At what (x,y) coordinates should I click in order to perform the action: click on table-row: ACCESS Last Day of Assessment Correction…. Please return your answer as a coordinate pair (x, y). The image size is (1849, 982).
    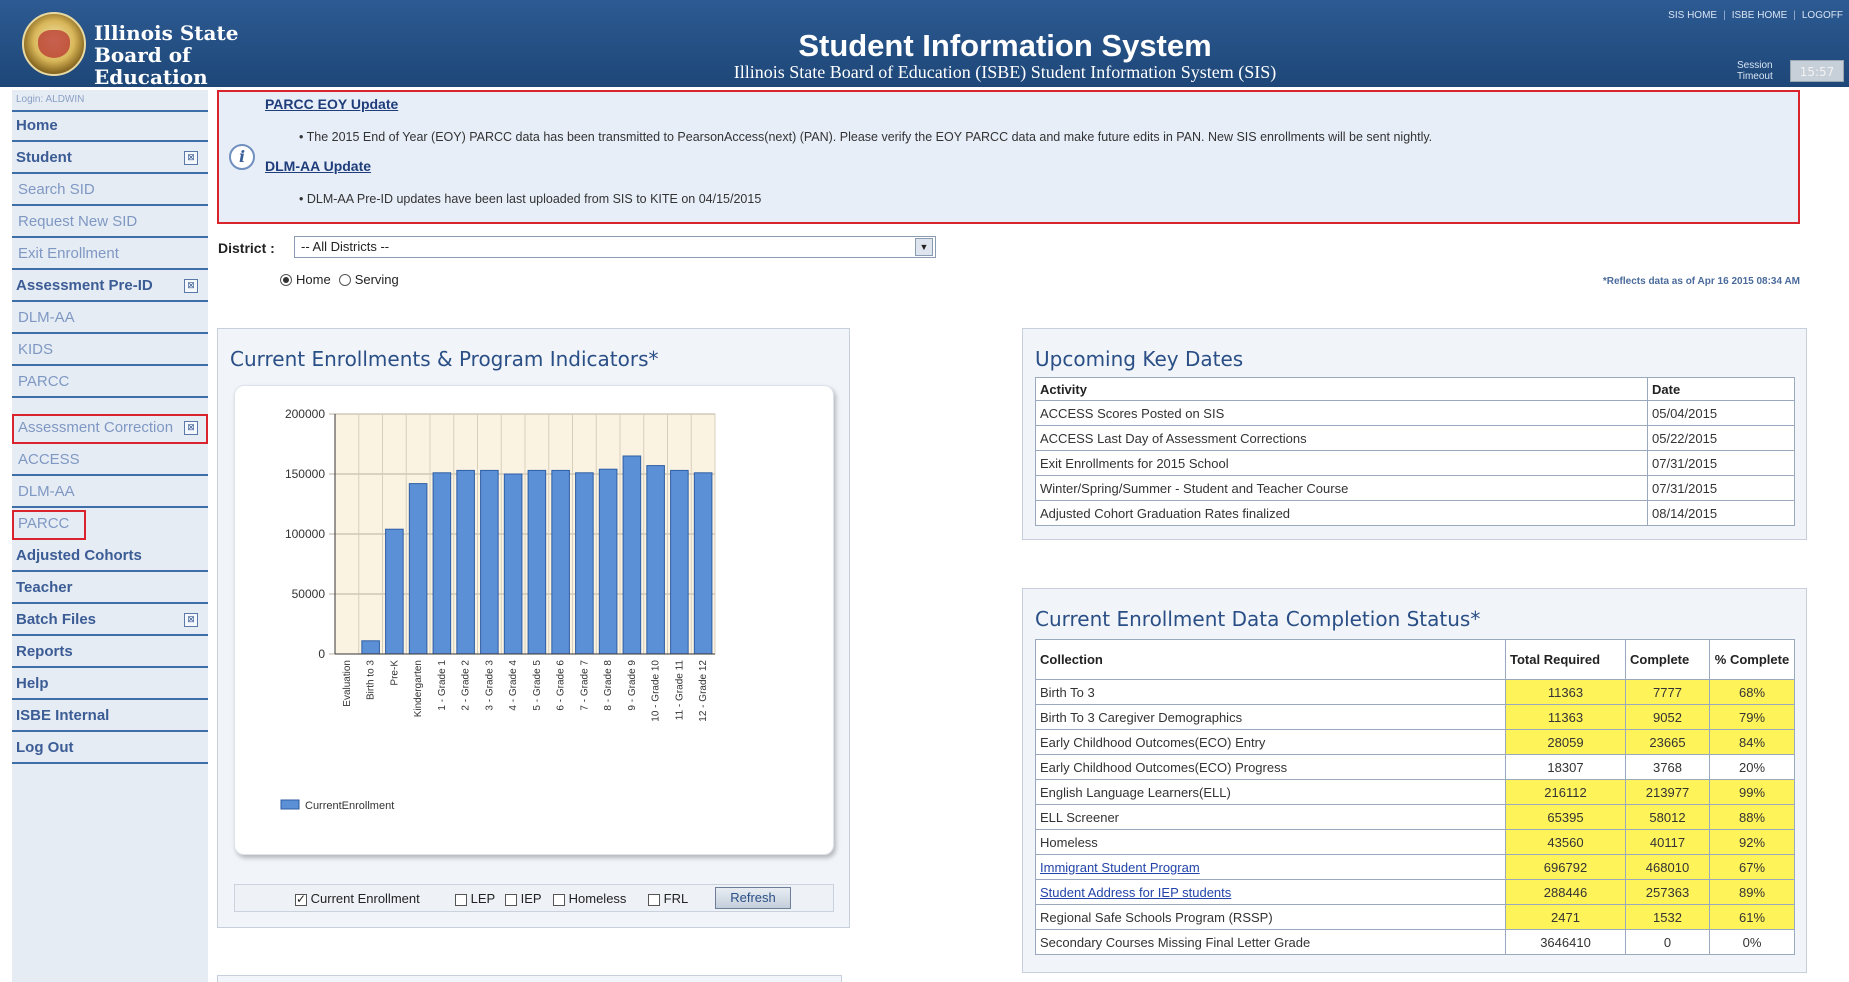
    Looking at the image, I should click on (1415, 438).